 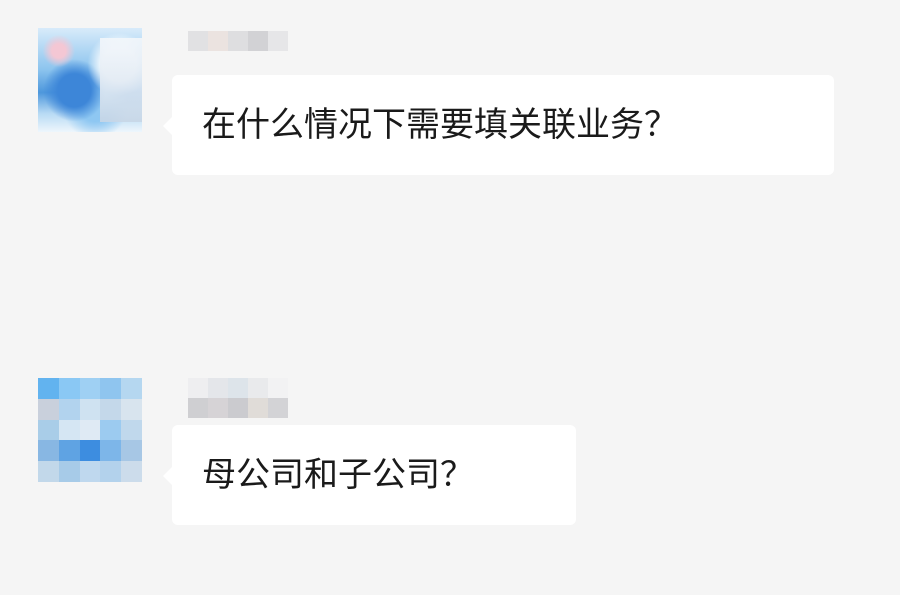 What do you see at coordinates (338, 475) in the screenshot?
I see `message-text: 母公司和子公司？` at bounding box center [338, 475].